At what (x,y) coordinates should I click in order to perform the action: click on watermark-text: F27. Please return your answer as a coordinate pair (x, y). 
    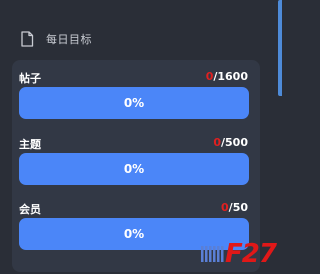
    Looking at the image, I should click on (251, 254).